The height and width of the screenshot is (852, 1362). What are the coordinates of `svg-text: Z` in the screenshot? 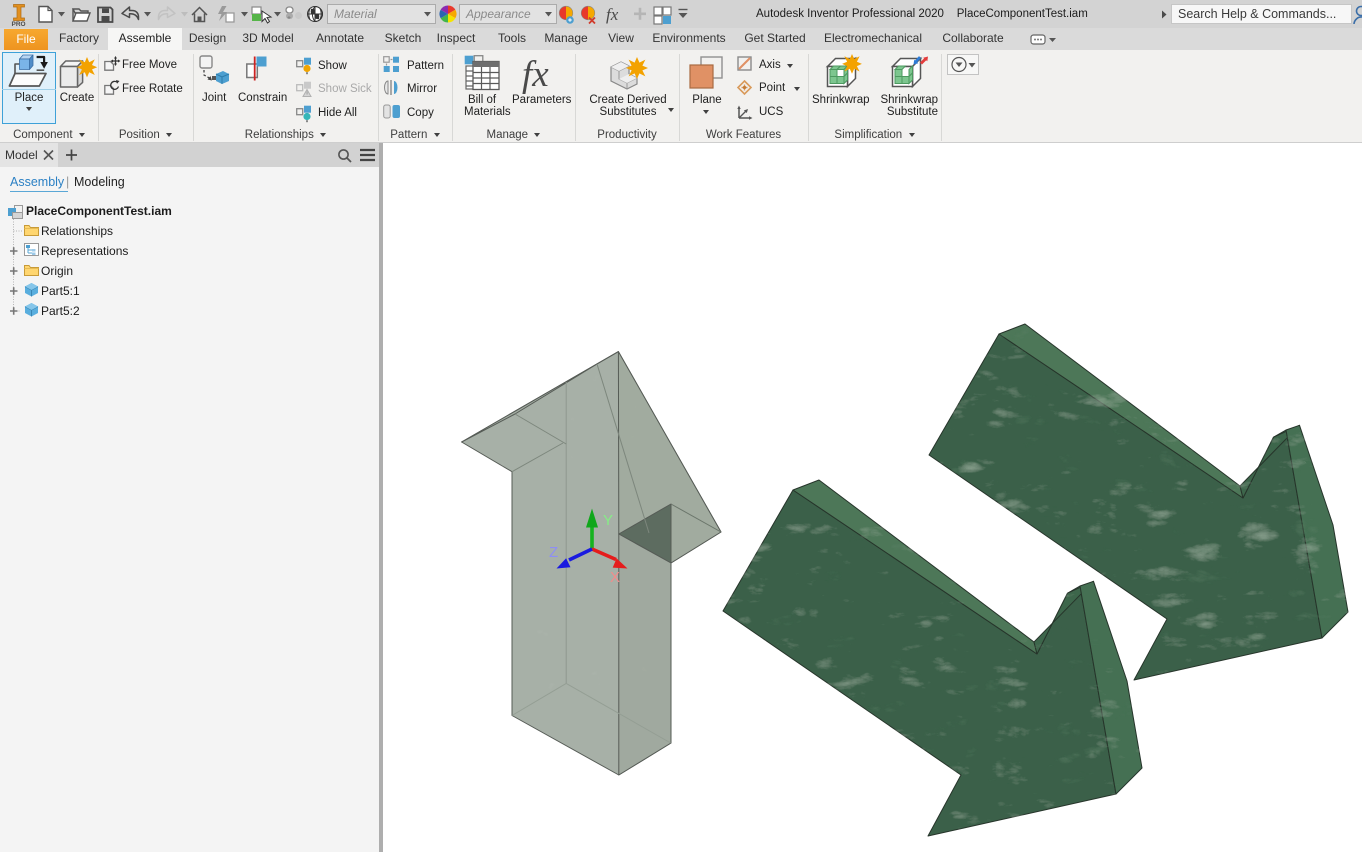 It's located at (553, 552).